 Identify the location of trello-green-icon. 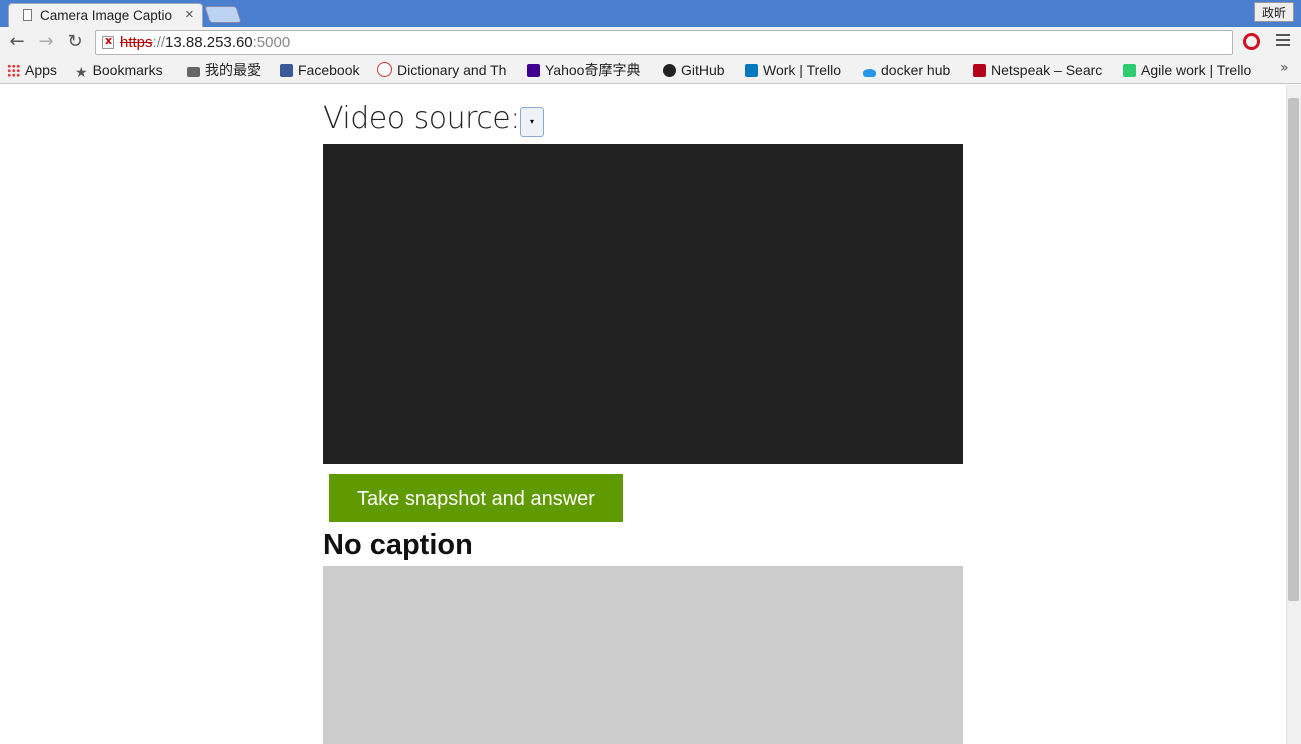
(1129, 70).